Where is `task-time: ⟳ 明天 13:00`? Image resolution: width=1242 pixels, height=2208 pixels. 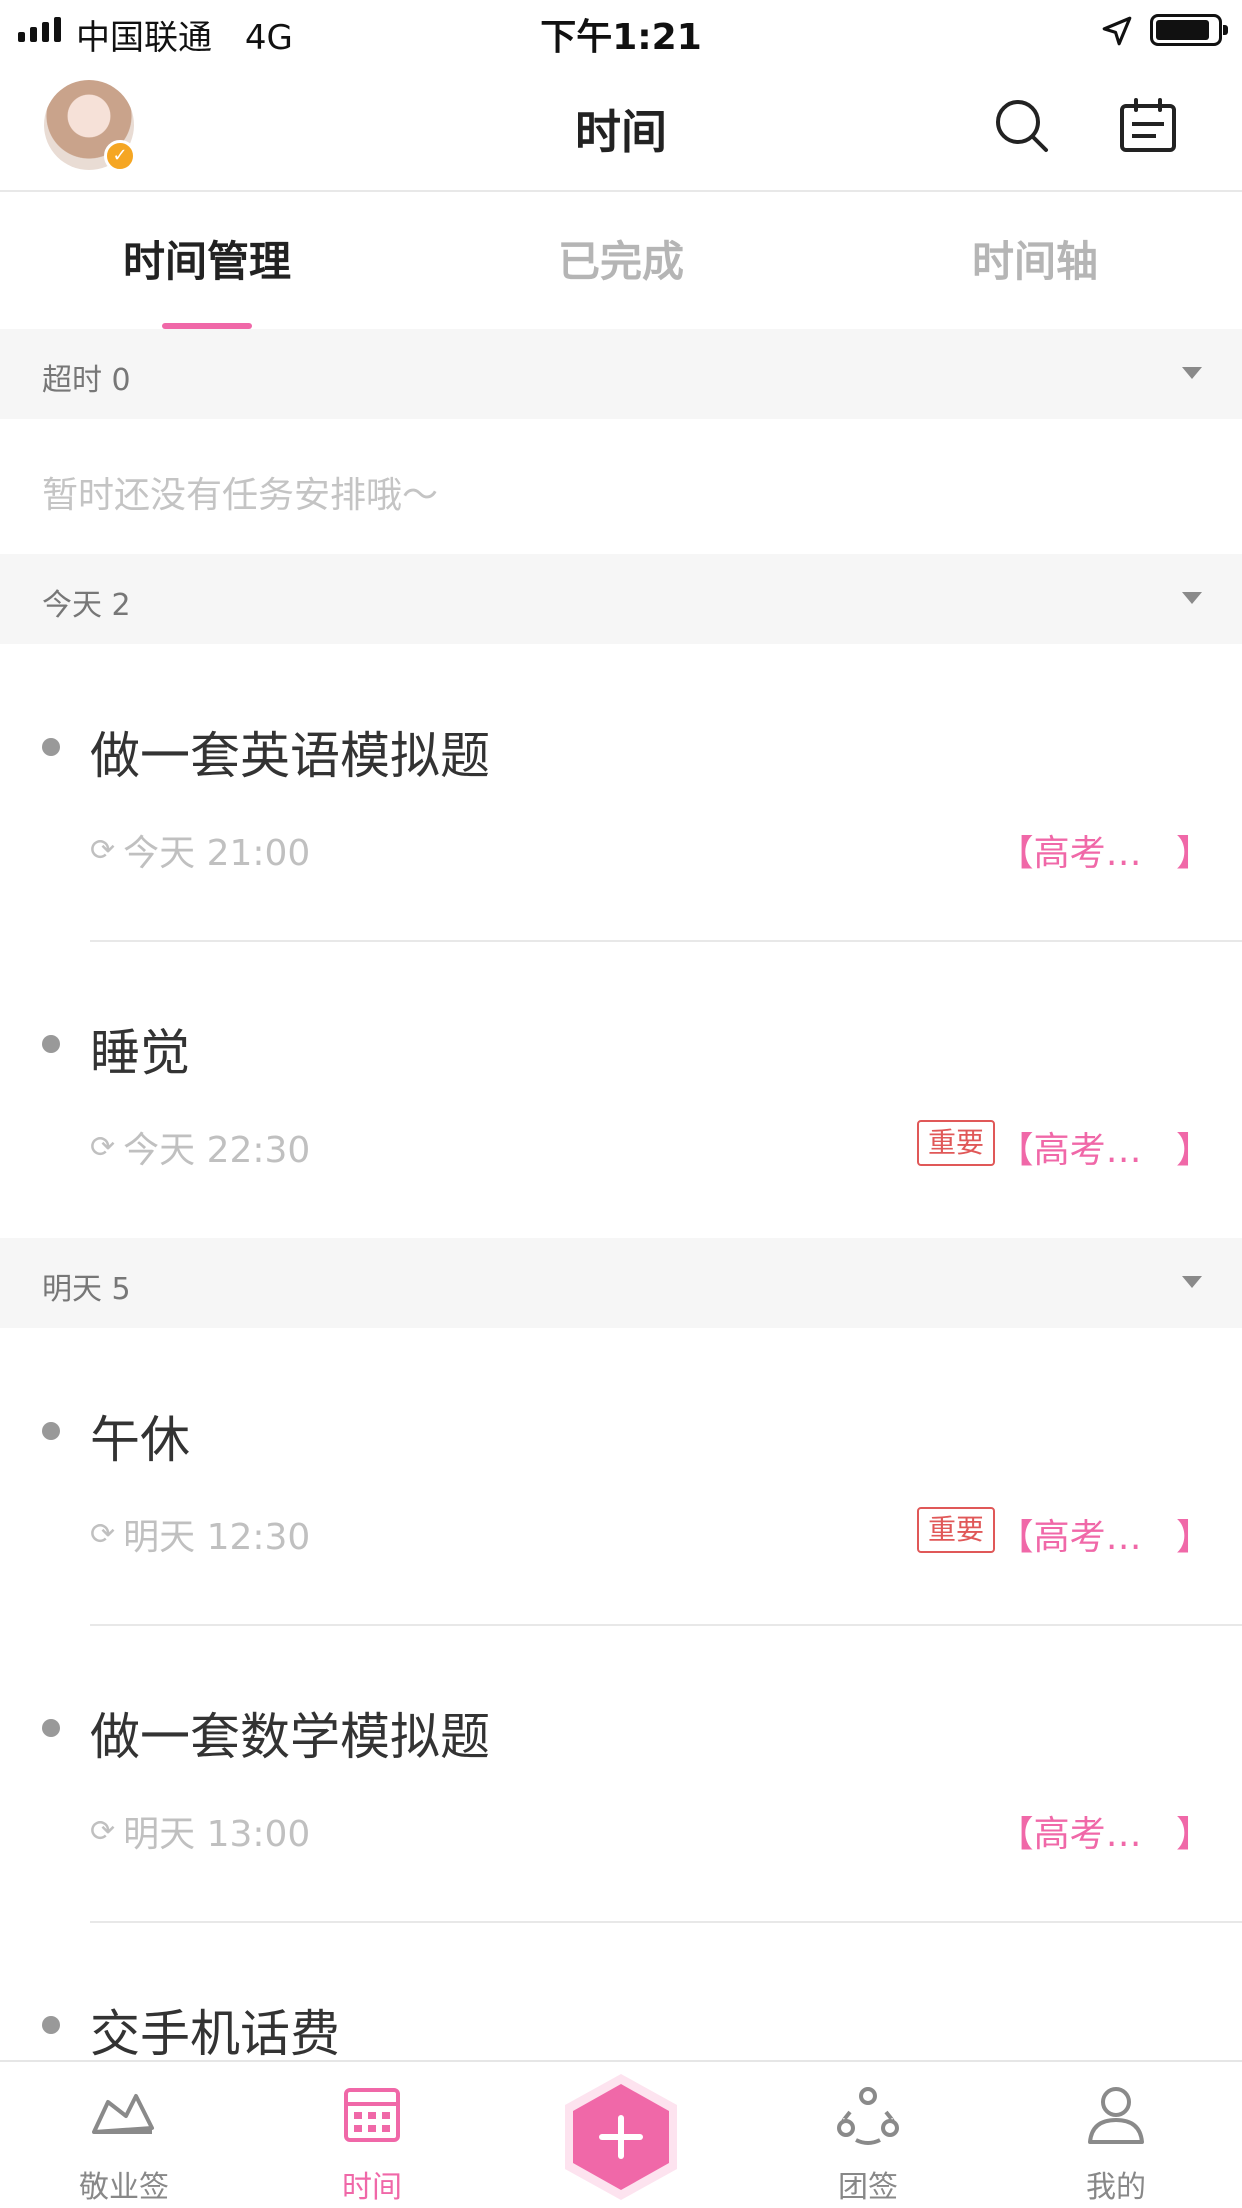 task-time: ⟳ 明天 13:00 is located at coordinates (200, 1831).